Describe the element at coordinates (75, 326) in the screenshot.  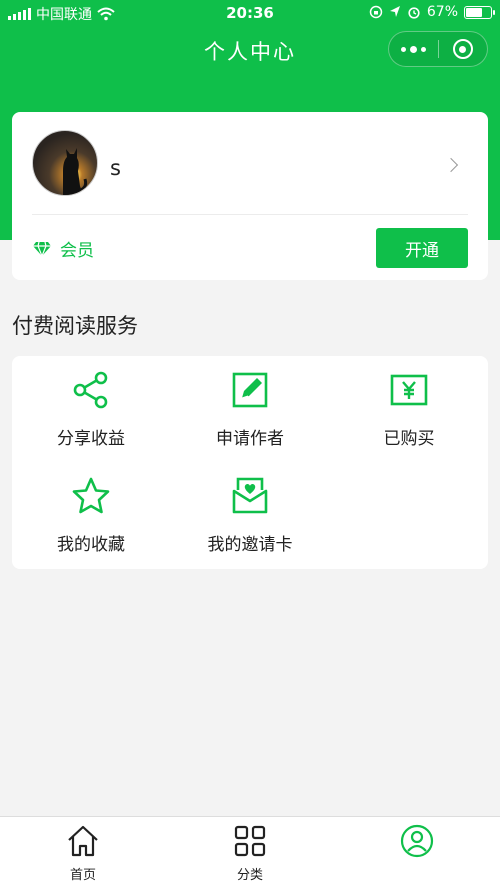
I see `section-title: 付费阅读服务` at that location.